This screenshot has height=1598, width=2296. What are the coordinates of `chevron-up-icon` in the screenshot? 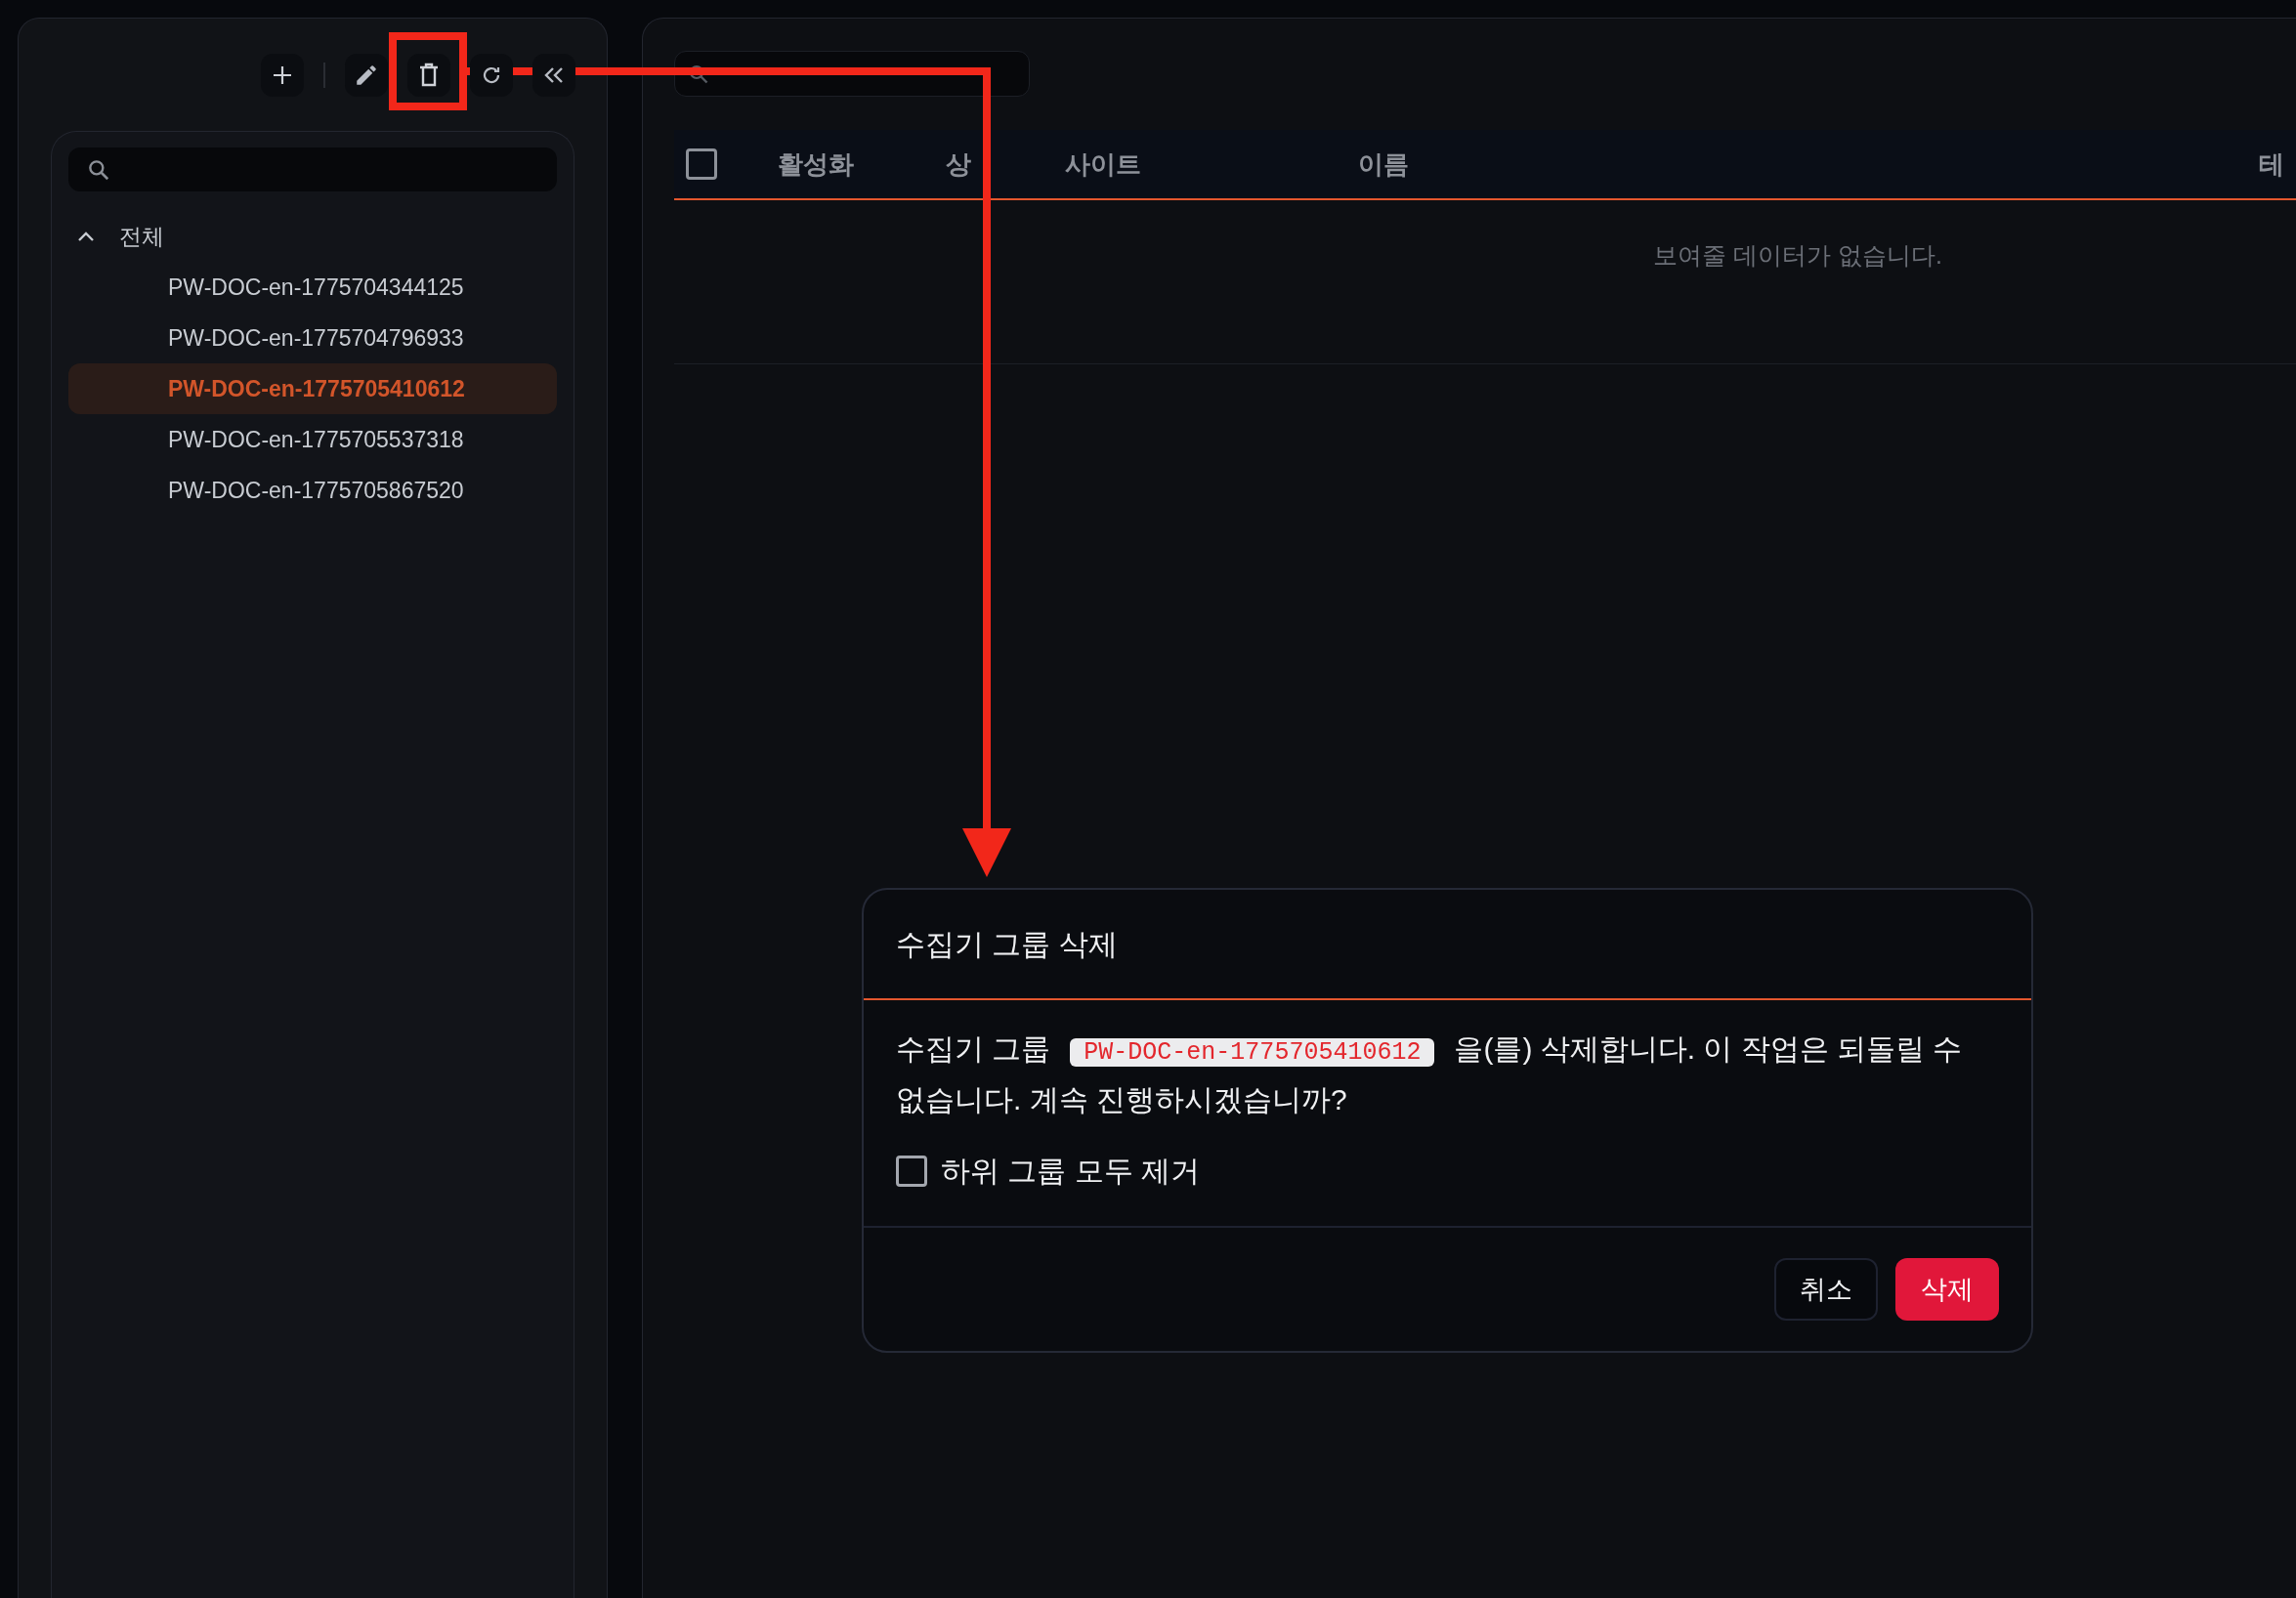 It's located at (86, 236).